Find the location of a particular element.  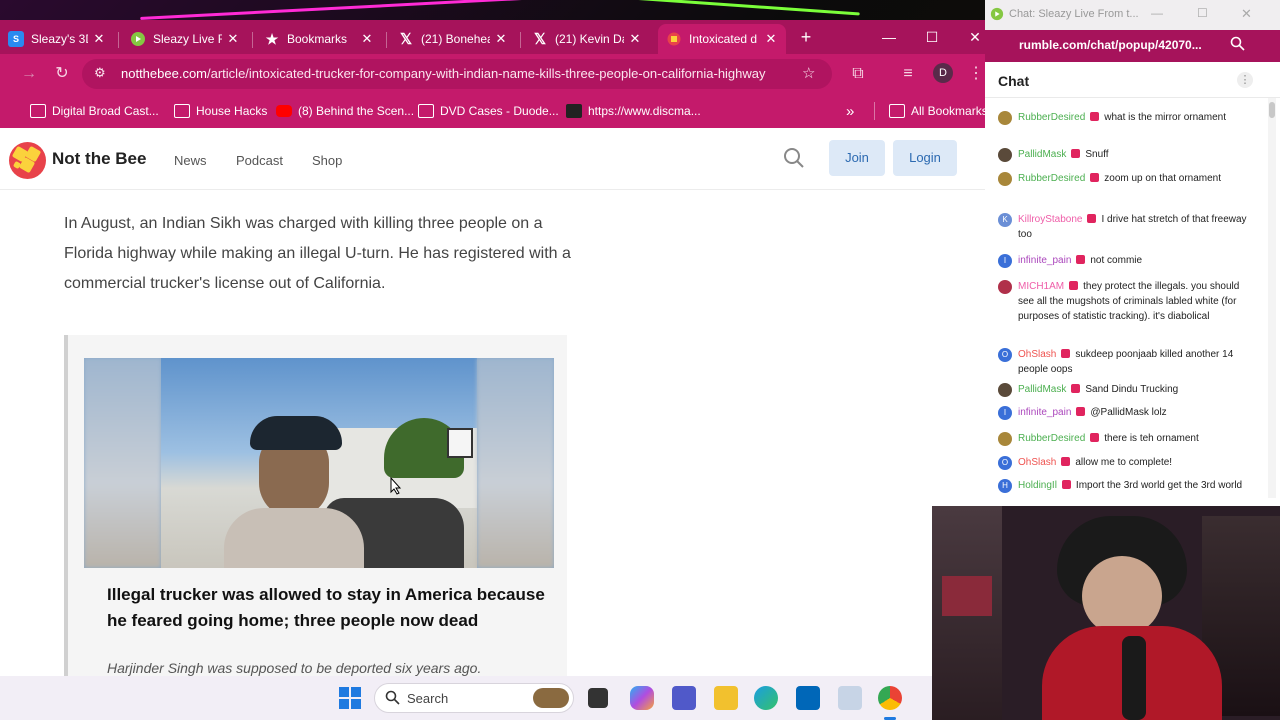

chat-message: O OhSlash allow me to complete! is located at coordinates (1125, 462).